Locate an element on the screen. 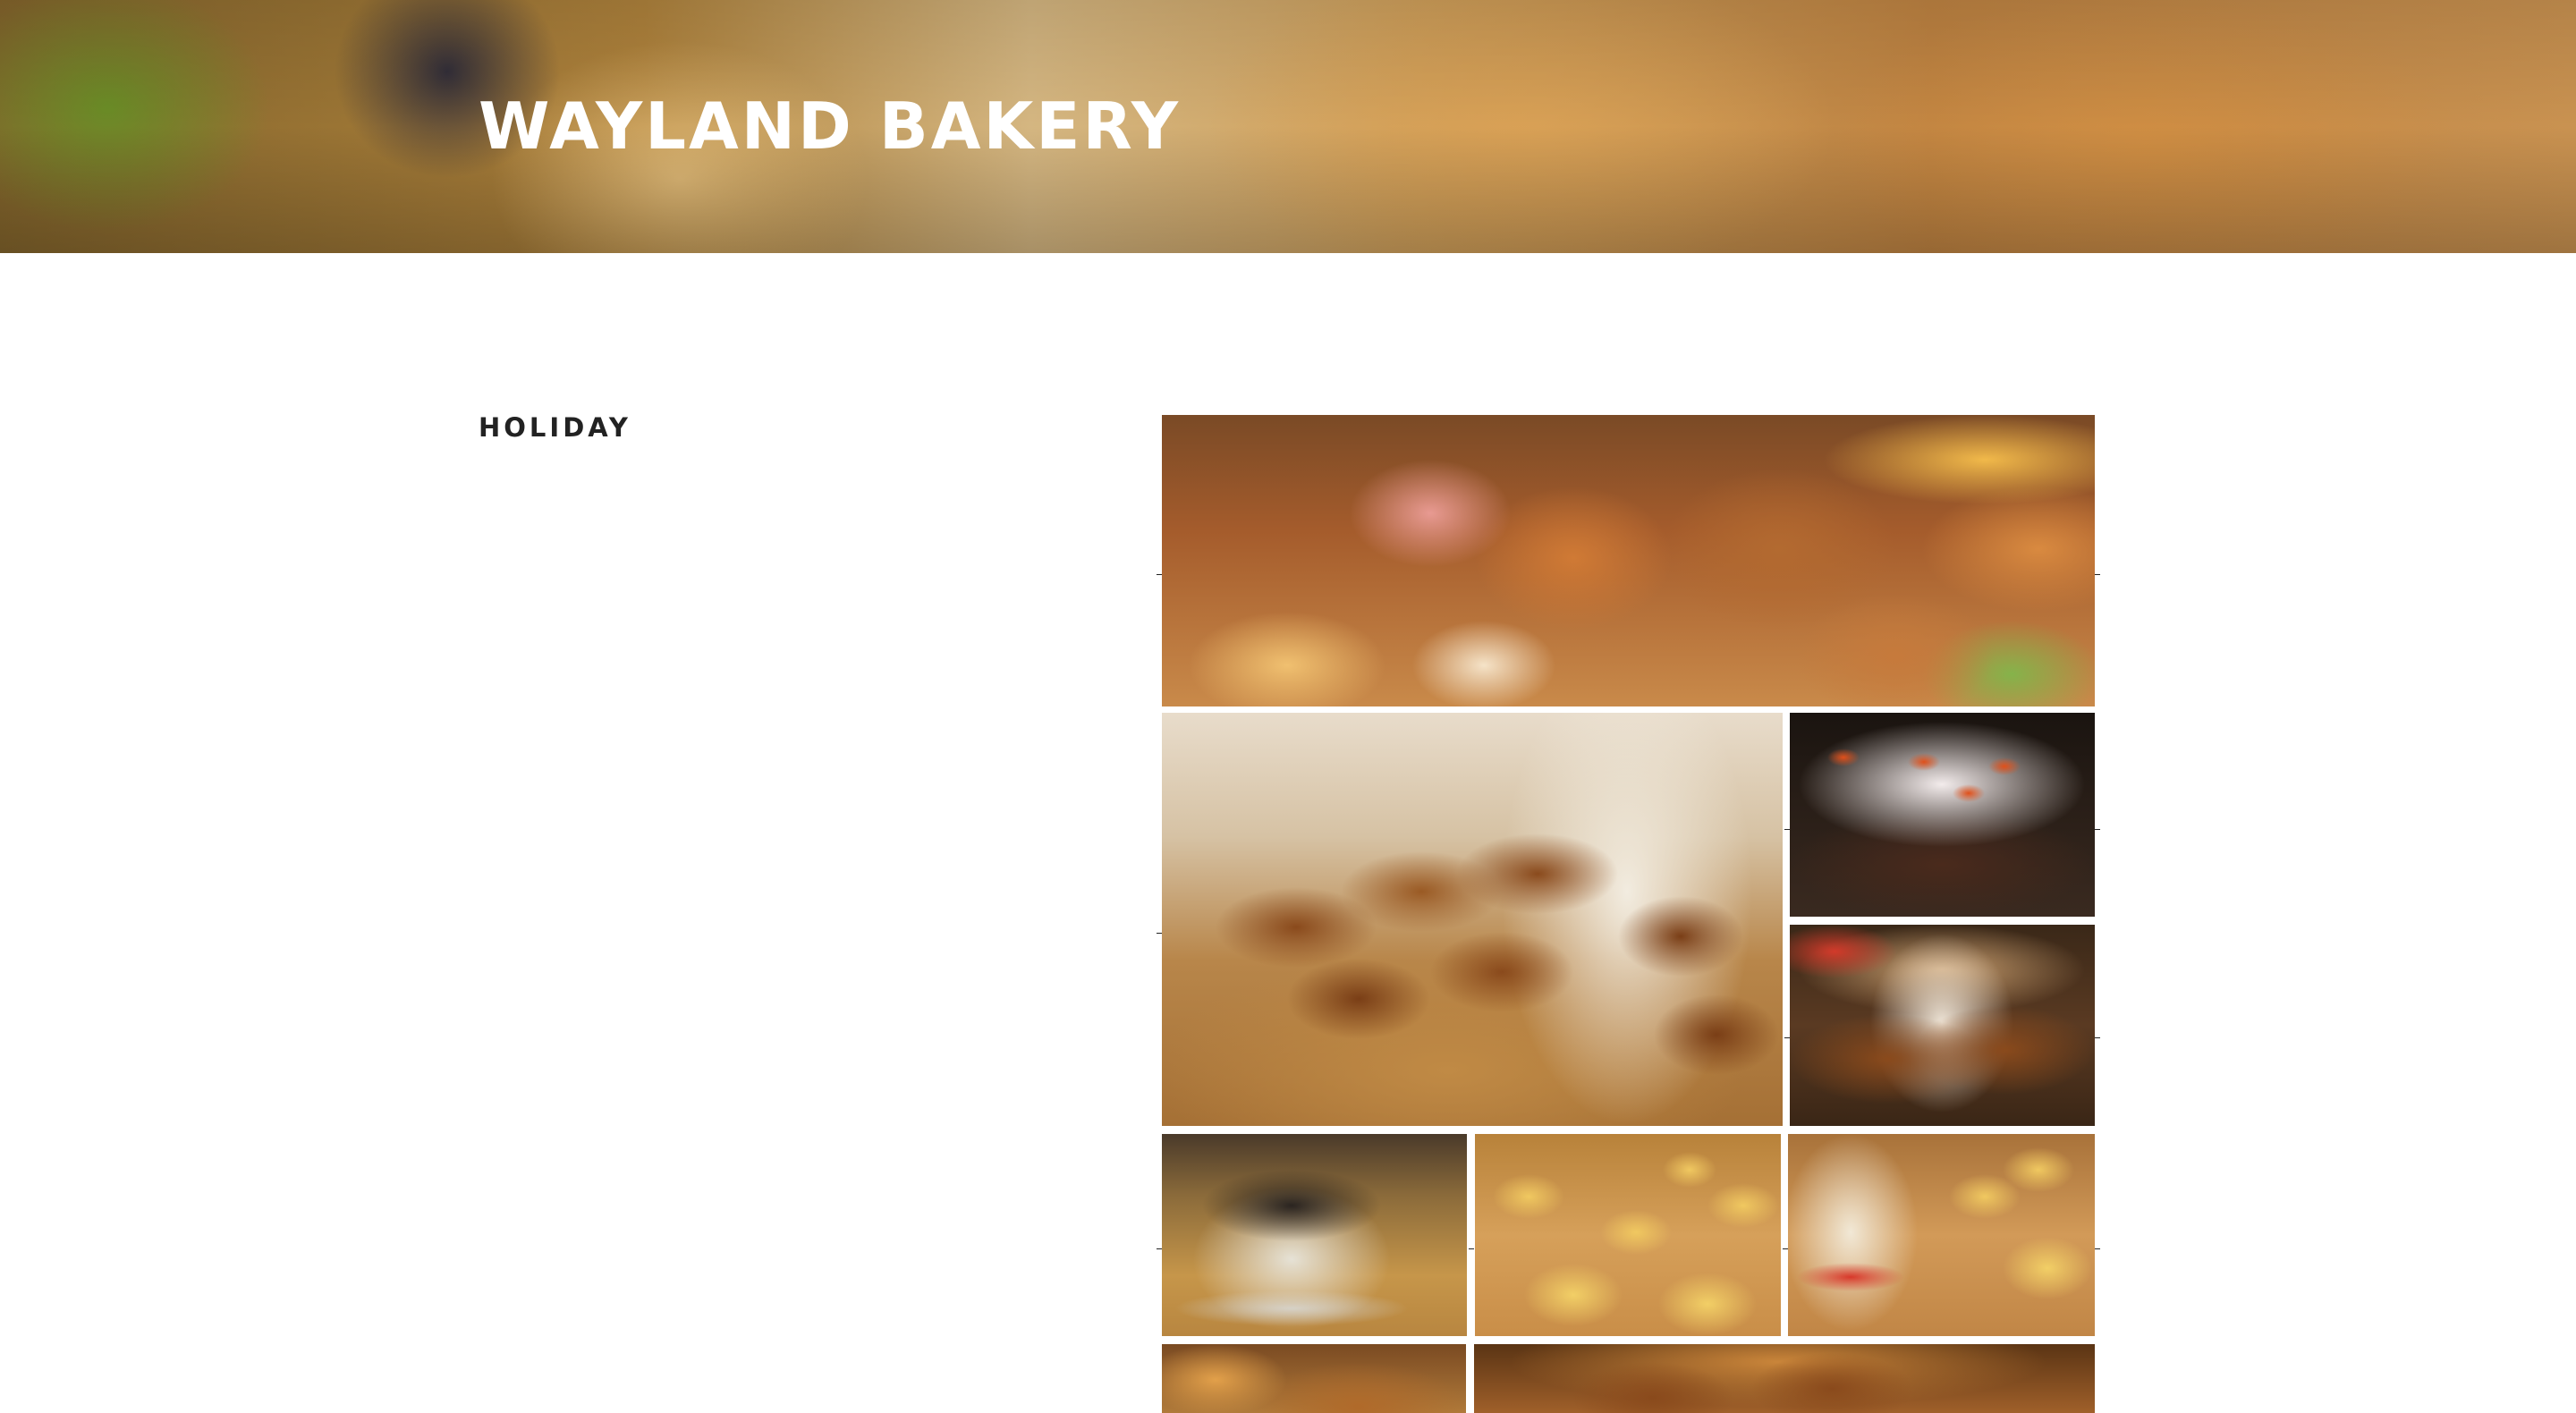  cookies-and-cream-cake-photo is located at coordinates (1314, 1235).